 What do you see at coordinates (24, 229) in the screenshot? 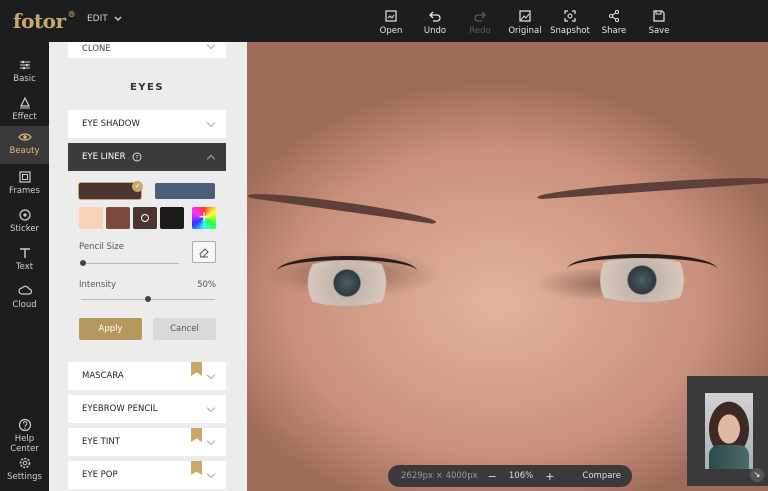
I see `nav-sticker-label: Sticker` at bounding box center [24, 229].